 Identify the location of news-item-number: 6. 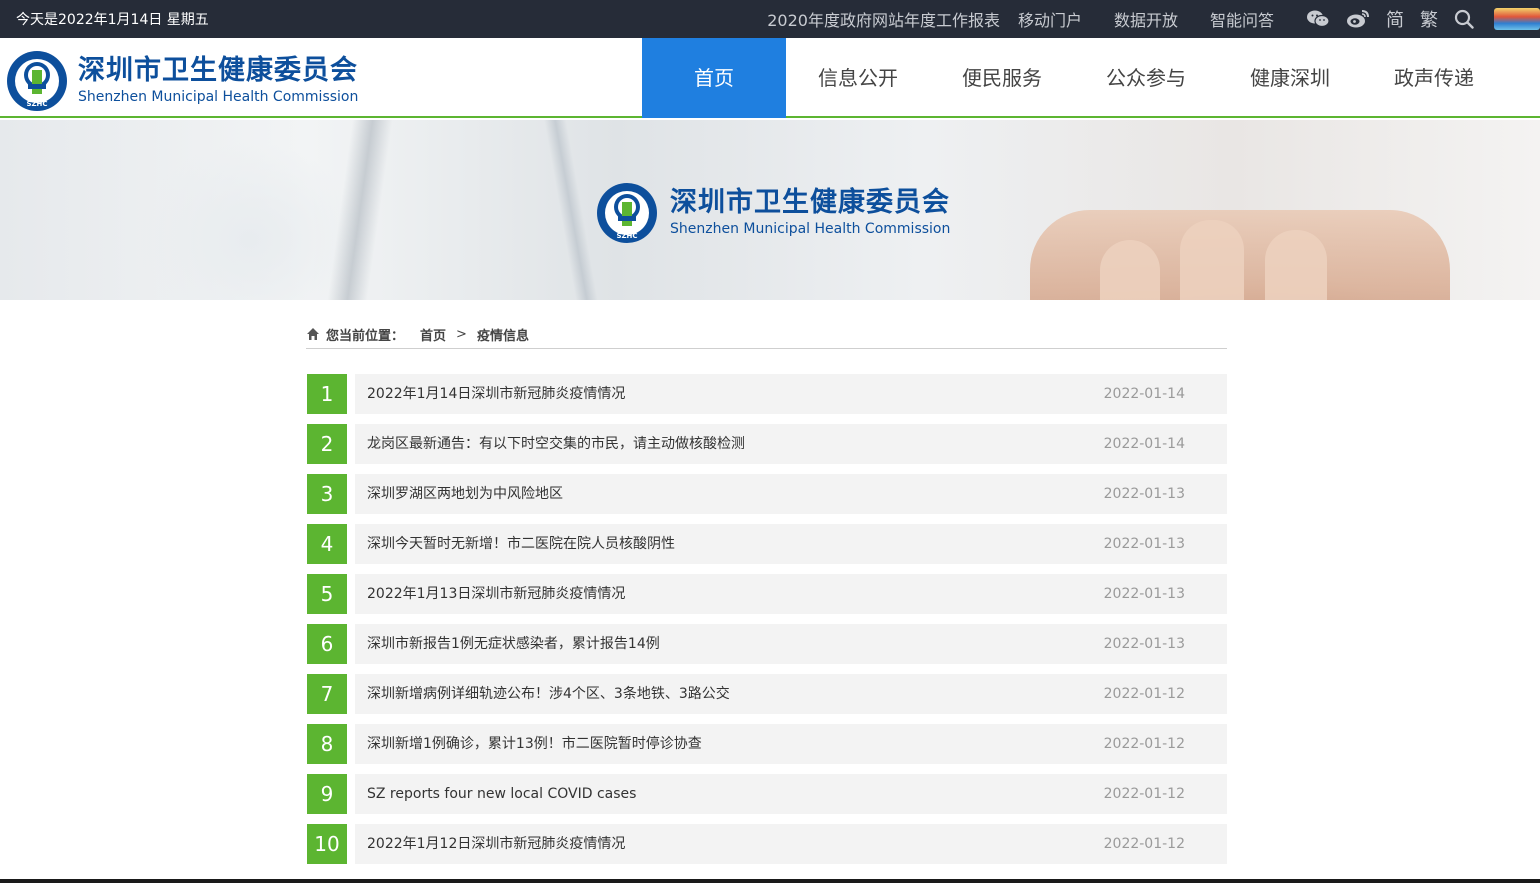
(327, 644).